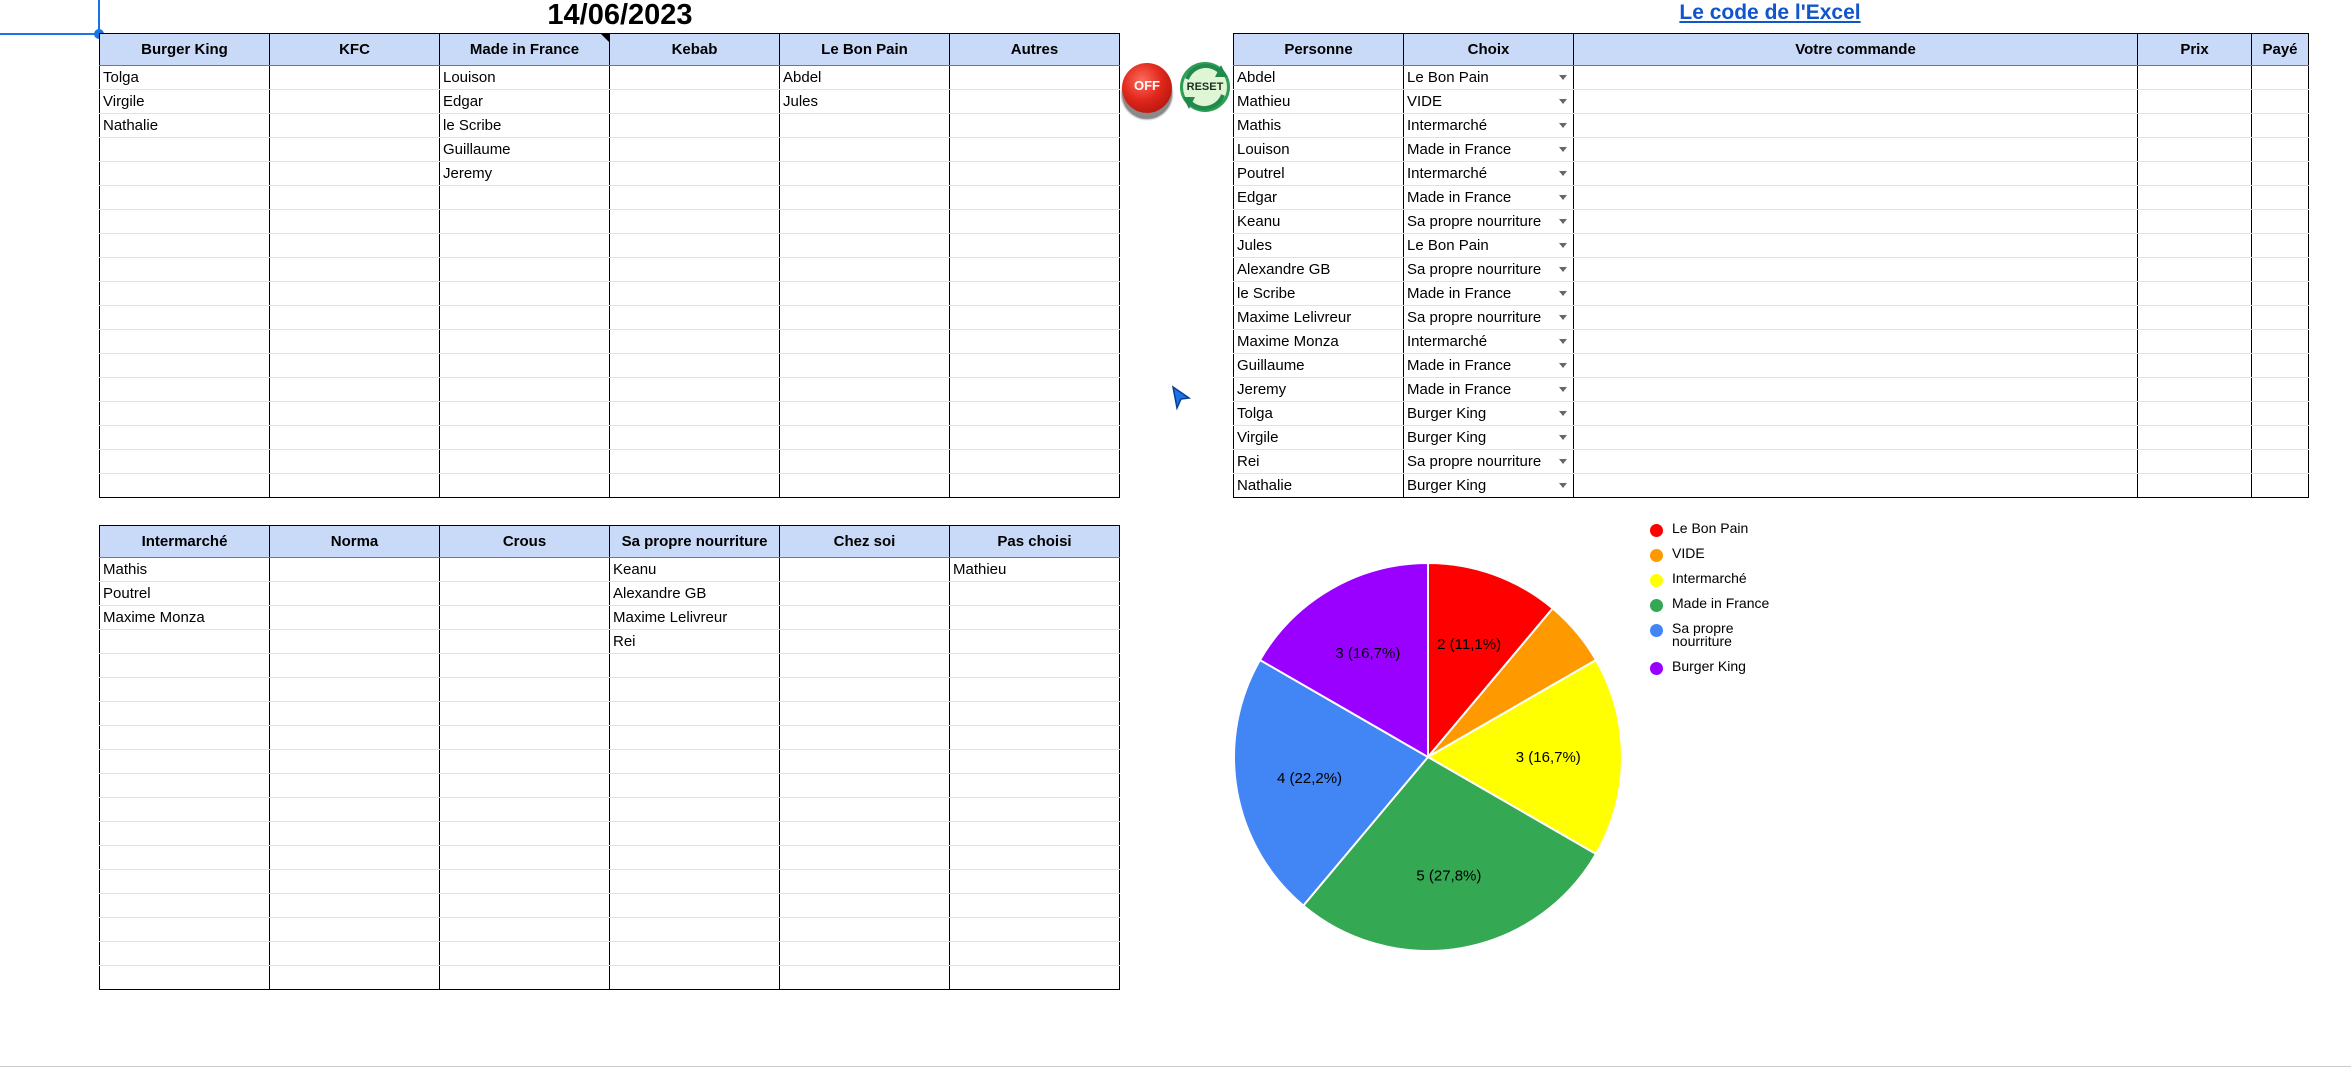  Describe the element at coordinates (1205, 87) in the screenshot. I see `reset-button: RESET` at that location.